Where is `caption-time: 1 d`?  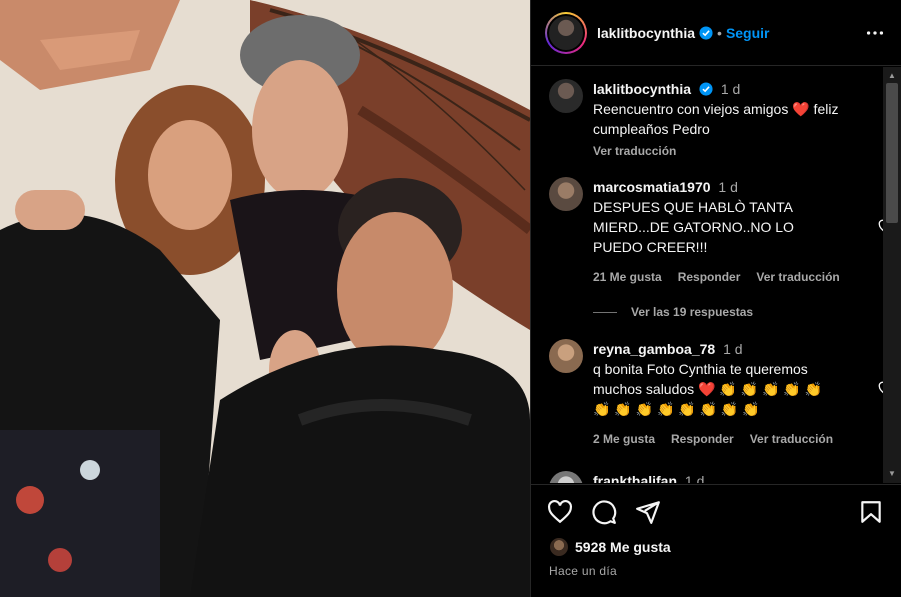
caption-time: 1 d is located at coordinates (730, 89).